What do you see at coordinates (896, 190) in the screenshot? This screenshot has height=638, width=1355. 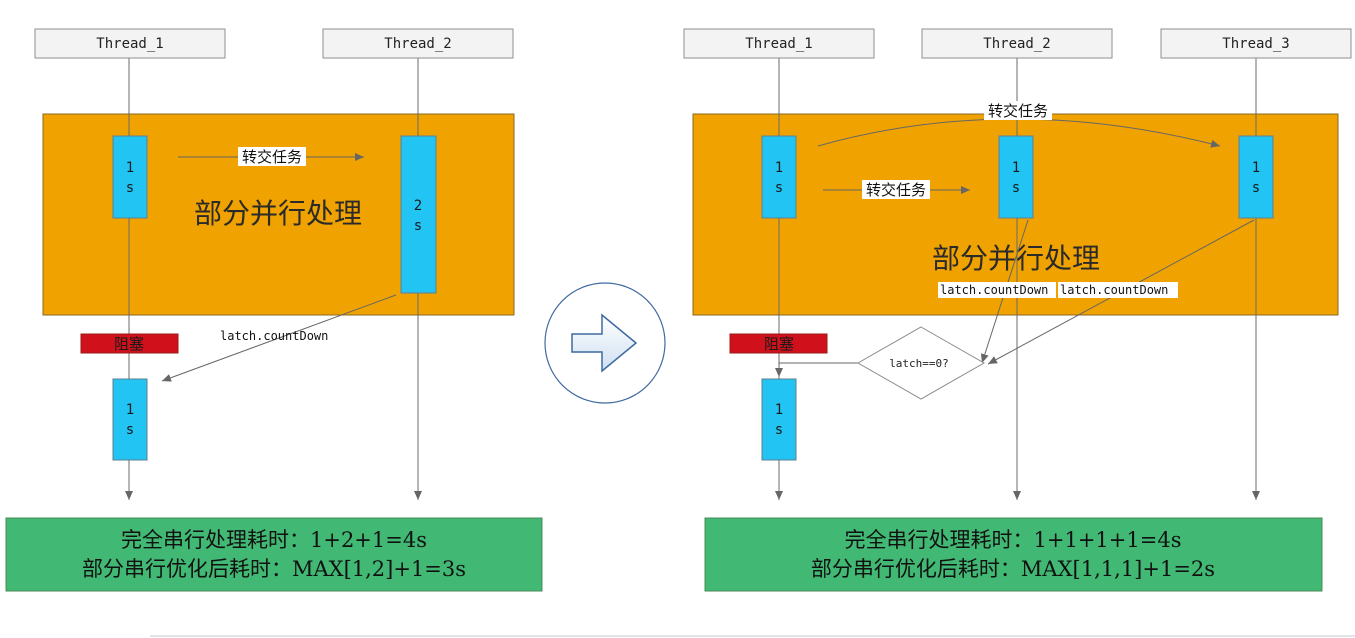 I see `right-handoff-mid-label: 转交任务` at bounding box center [896, 190].